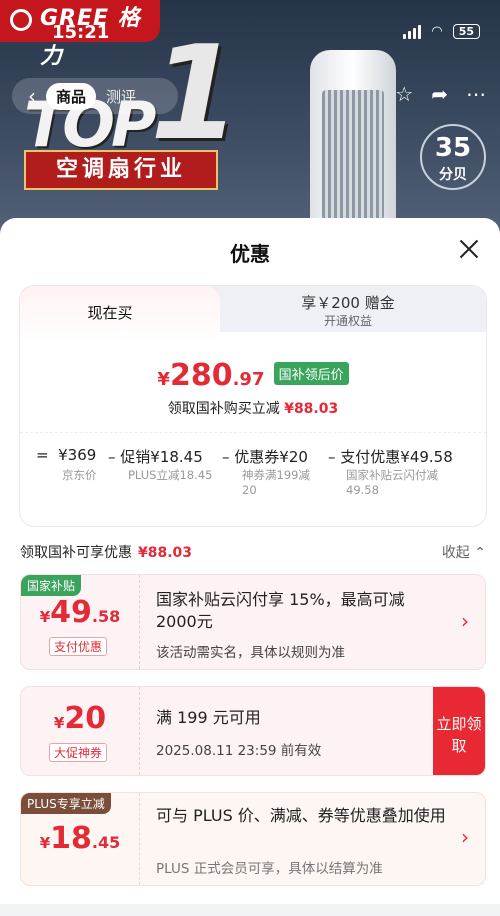 The height and width of the screenshot is (916, 500). I want to click on card-amount-area: PLUS专享立减 ¥18.45, so click(80, 839).